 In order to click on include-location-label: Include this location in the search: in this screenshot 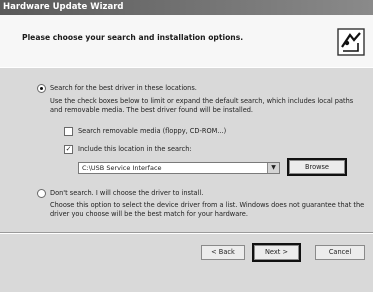, I will do `click(135, 149)`.